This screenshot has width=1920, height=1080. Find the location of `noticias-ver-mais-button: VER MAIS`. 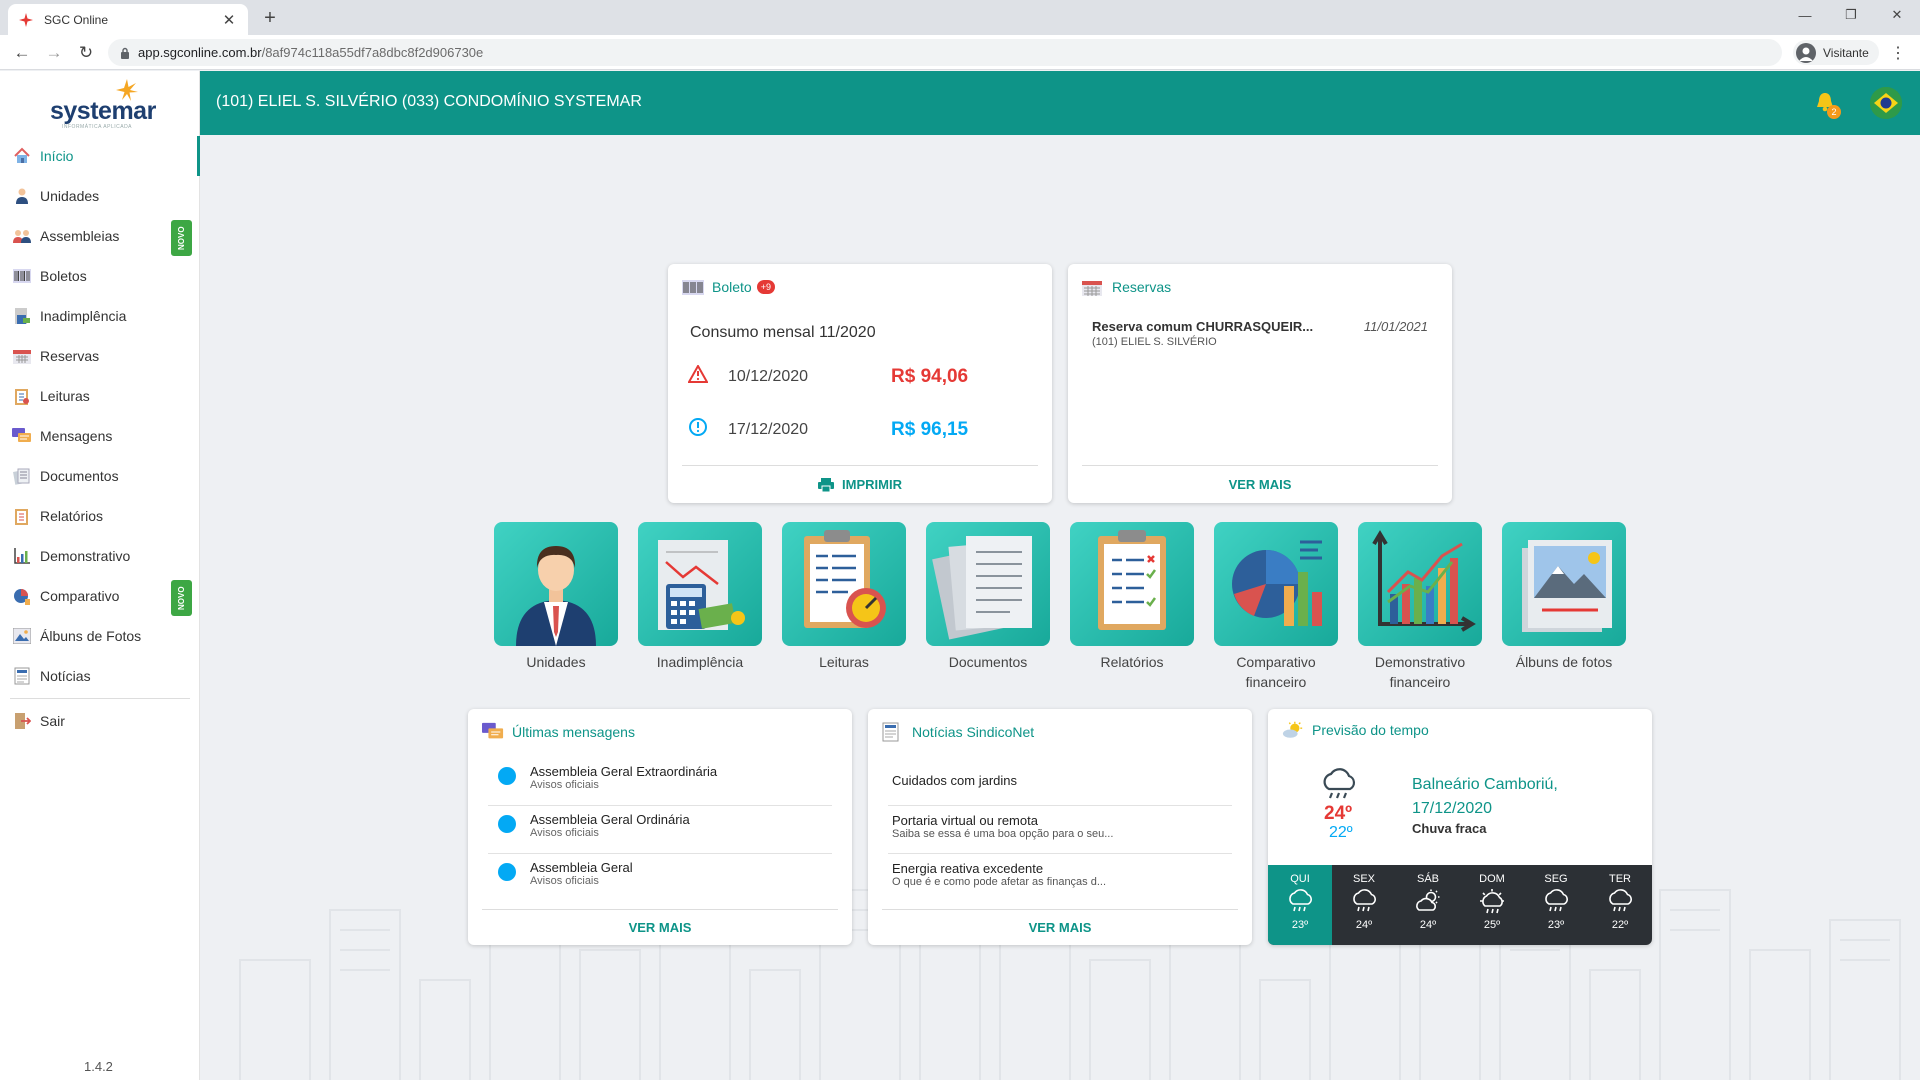

noticias-ver-mais-button: VER MAIS is located at coordinates (1060, 927).